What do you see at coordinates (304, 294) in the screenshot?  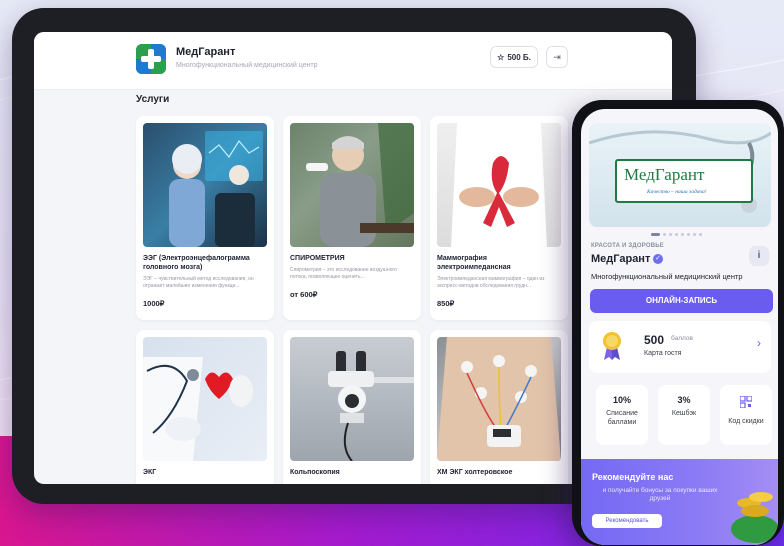 I see `service-price: от 600₽` at bounding box center [304, 294].